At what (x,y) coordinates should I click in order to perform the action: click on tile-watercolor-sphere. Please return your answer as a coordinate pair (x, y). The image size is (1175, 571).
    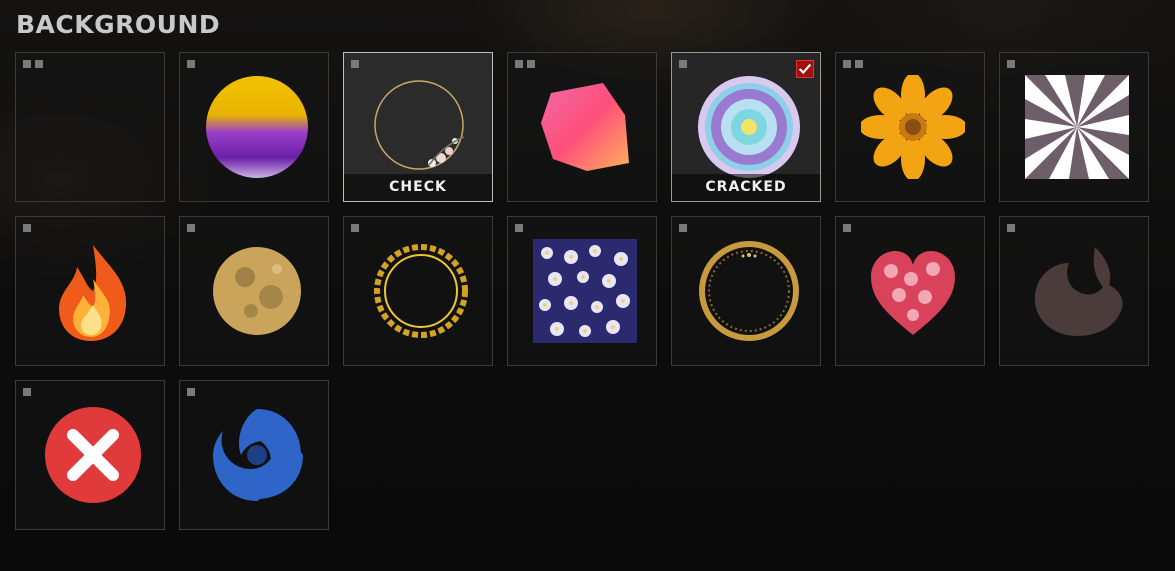
    Looking at the image, I should click on (254, 127).